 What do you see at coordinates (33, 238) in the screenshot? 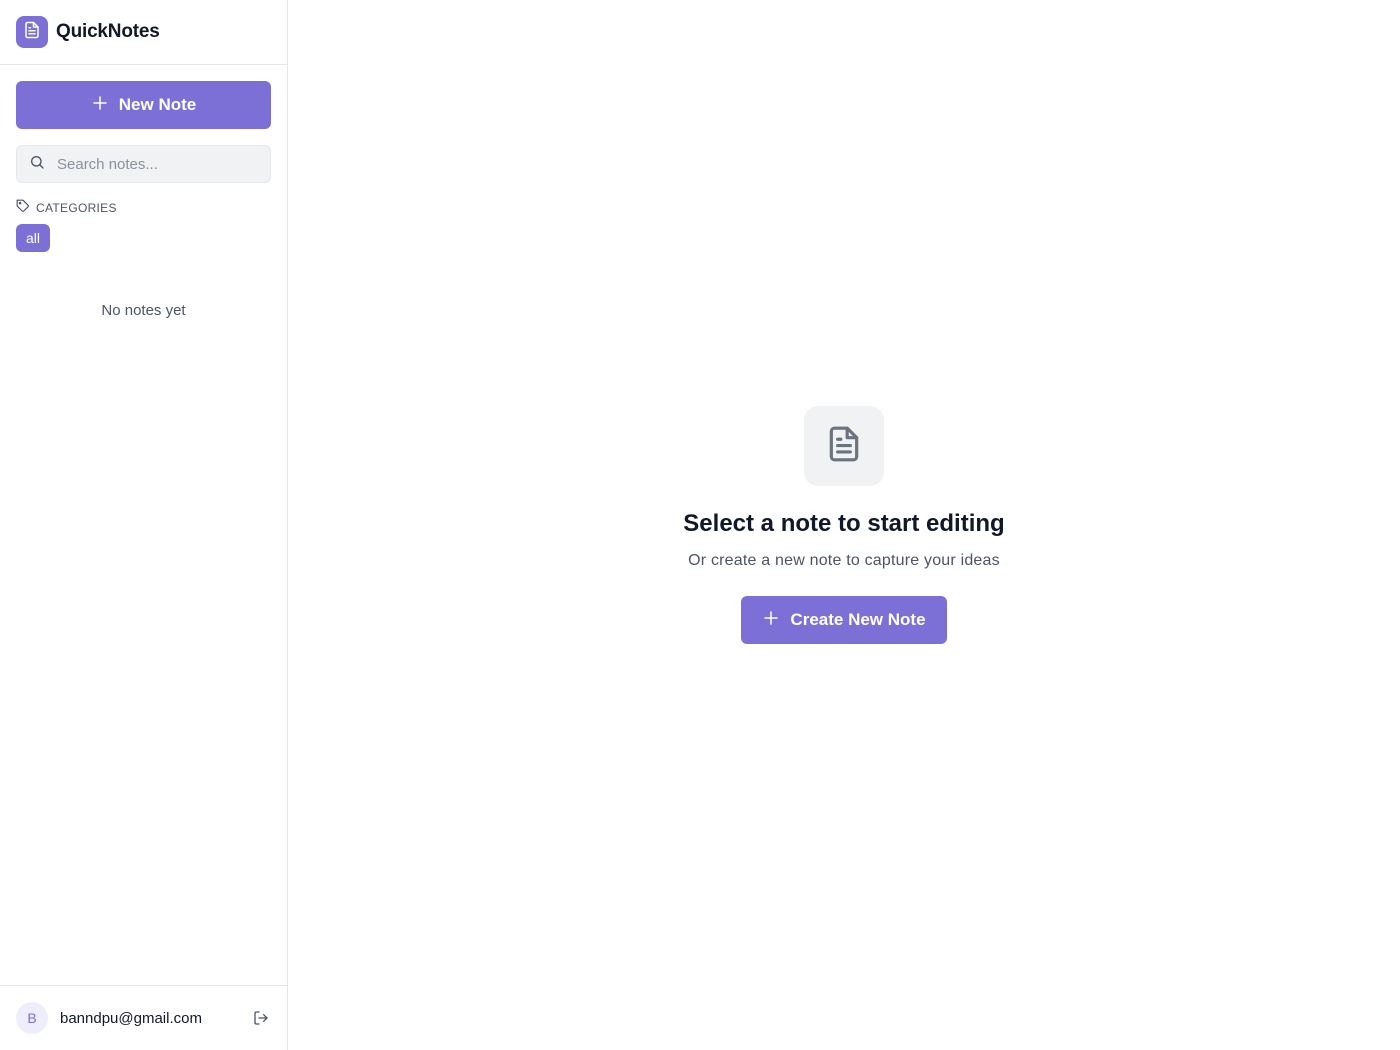
I see `category-chip-all: all` at bounding box center [33, 238].